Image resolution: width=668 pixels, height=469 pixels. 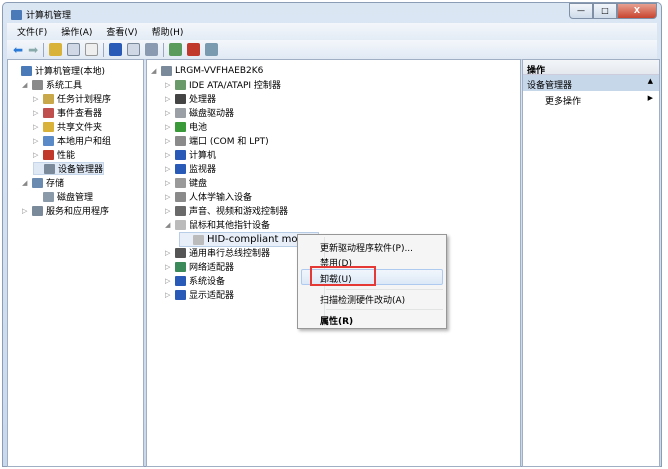 I want to click on device-tree-item: ▷ IDE ATA/ATAPI 控制器, so click(x=223, y=84).